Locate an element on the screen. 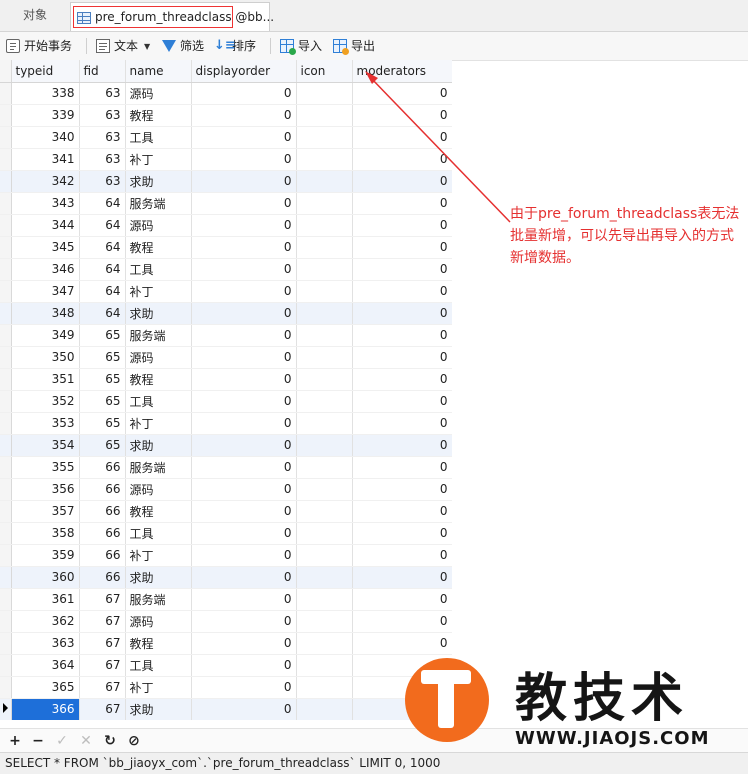 Image resolution: width=748 pixels, height=774 pixels. cell-typeid: 348 is located at coordinates (45, 313).